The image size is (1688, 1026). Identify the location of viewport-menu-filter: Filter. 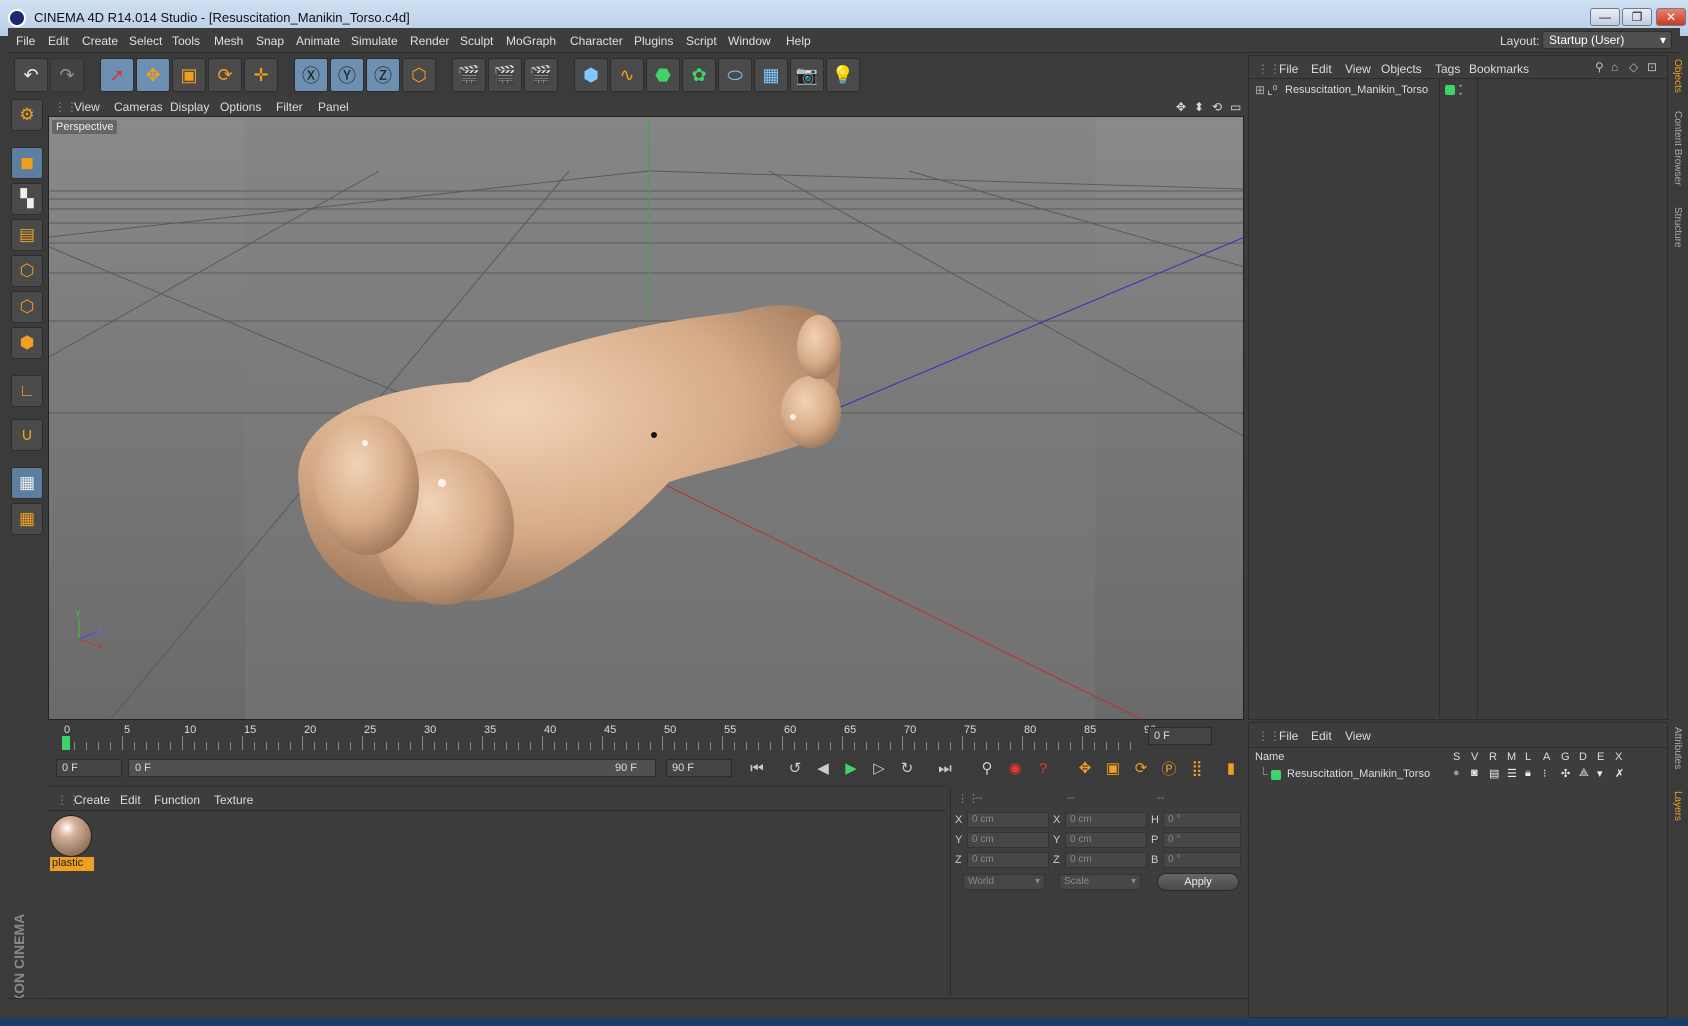
(289, 107).